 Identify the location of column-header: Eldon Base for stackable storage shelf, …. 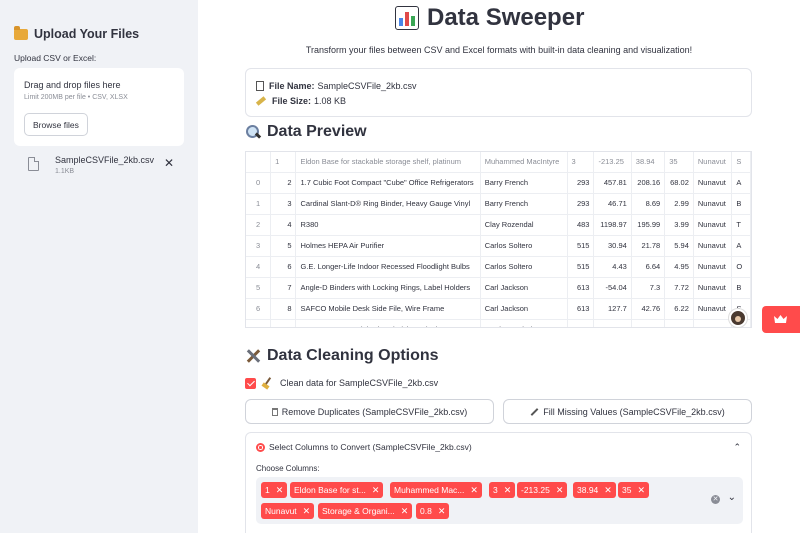
(388, 162).